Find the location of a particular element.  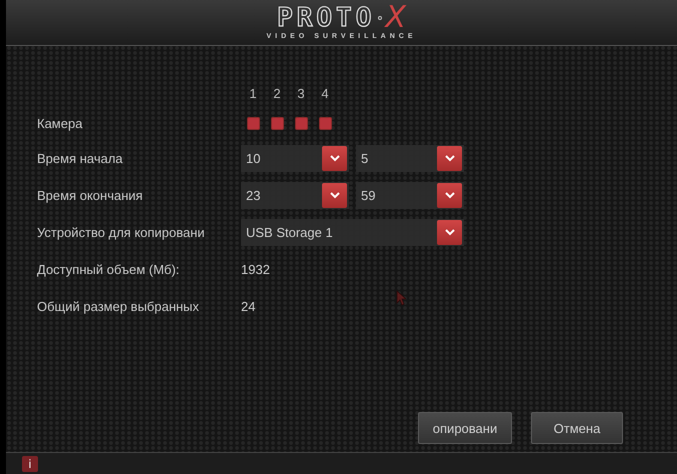

logo-mark: X is located at coordinates (395, 18).